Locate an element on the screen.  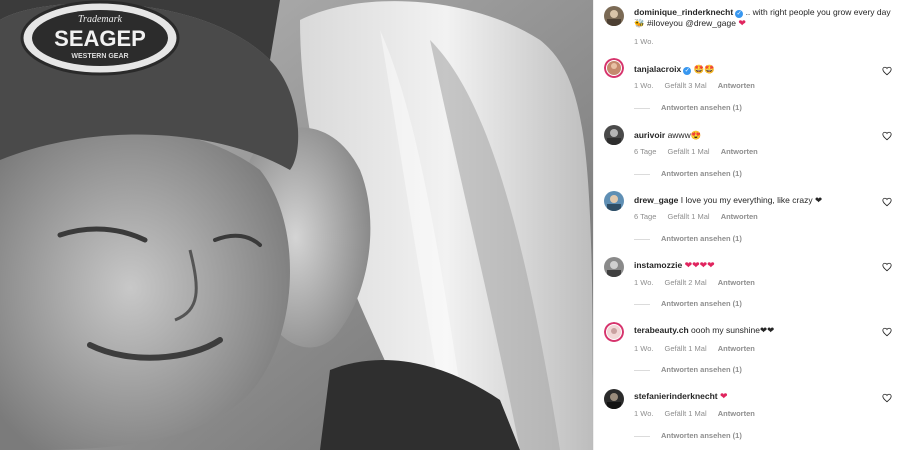
comment-meta: 1 Wo. Gefällt 2 Mal Antworten is located at coordinates (699, 282).